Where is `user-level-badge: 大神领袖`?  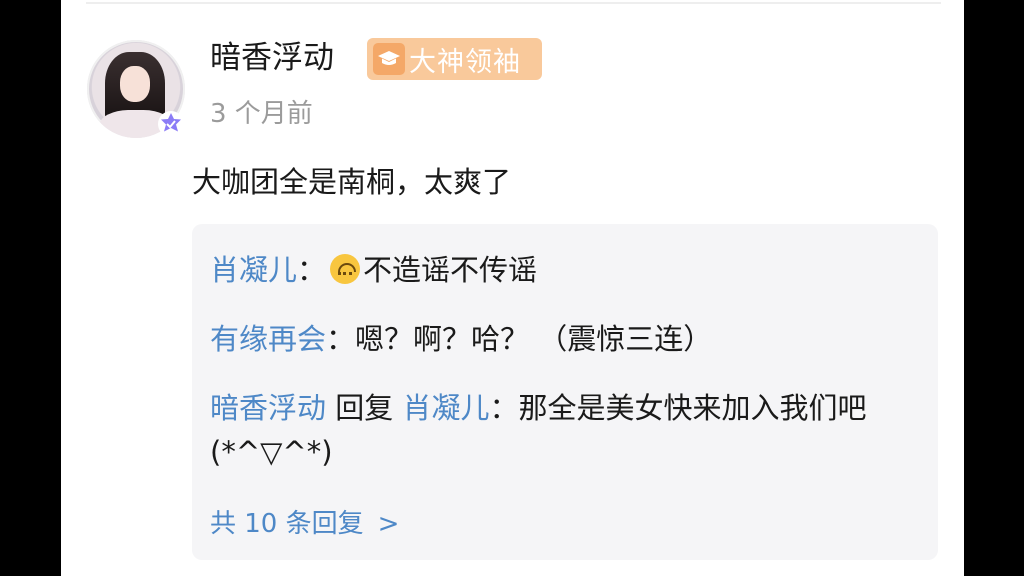 user-level-badge: 大神领袖 is located at coordinates (454, 59).